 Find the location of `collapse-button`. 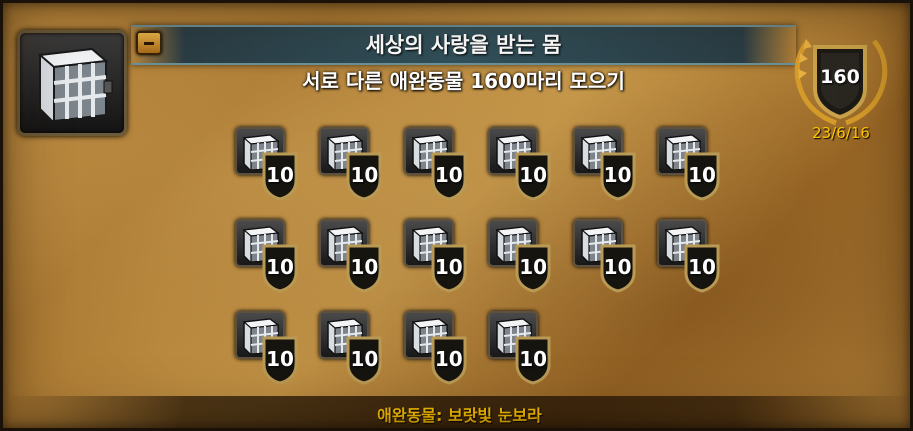

collapse-button is located at coordinates (149, 43).